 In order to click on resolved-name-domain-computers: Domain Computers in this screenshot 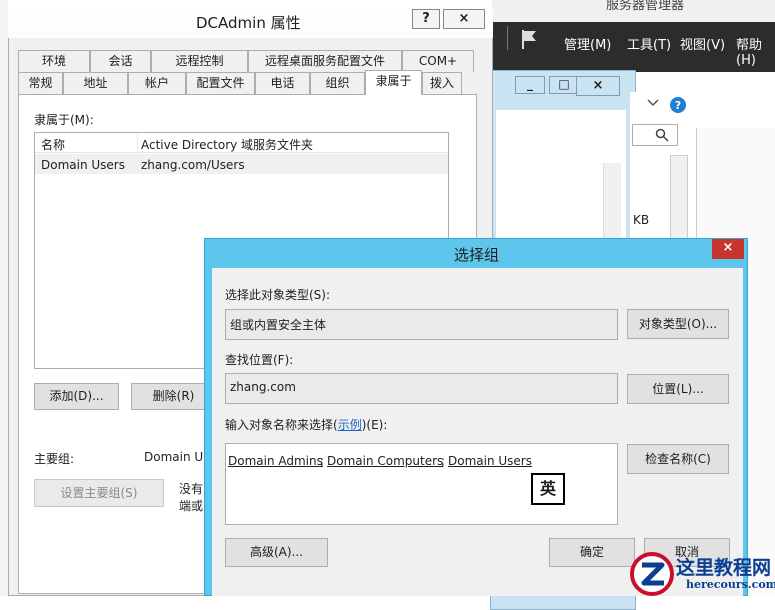, I will do `click(385, 461)`.